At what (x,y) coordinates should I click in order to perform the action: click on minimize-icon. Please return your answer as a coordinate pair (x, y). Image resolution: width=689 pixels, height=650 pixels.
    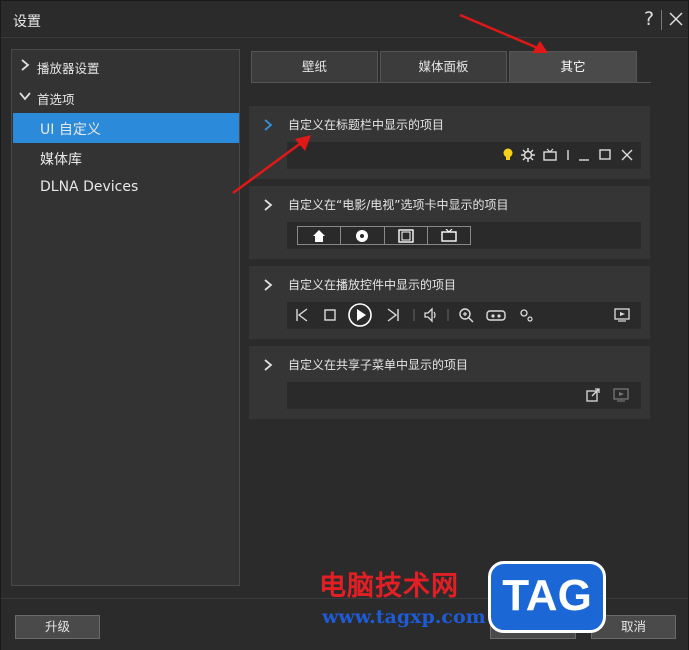
    Looking at the image, I should click on (584, 155).